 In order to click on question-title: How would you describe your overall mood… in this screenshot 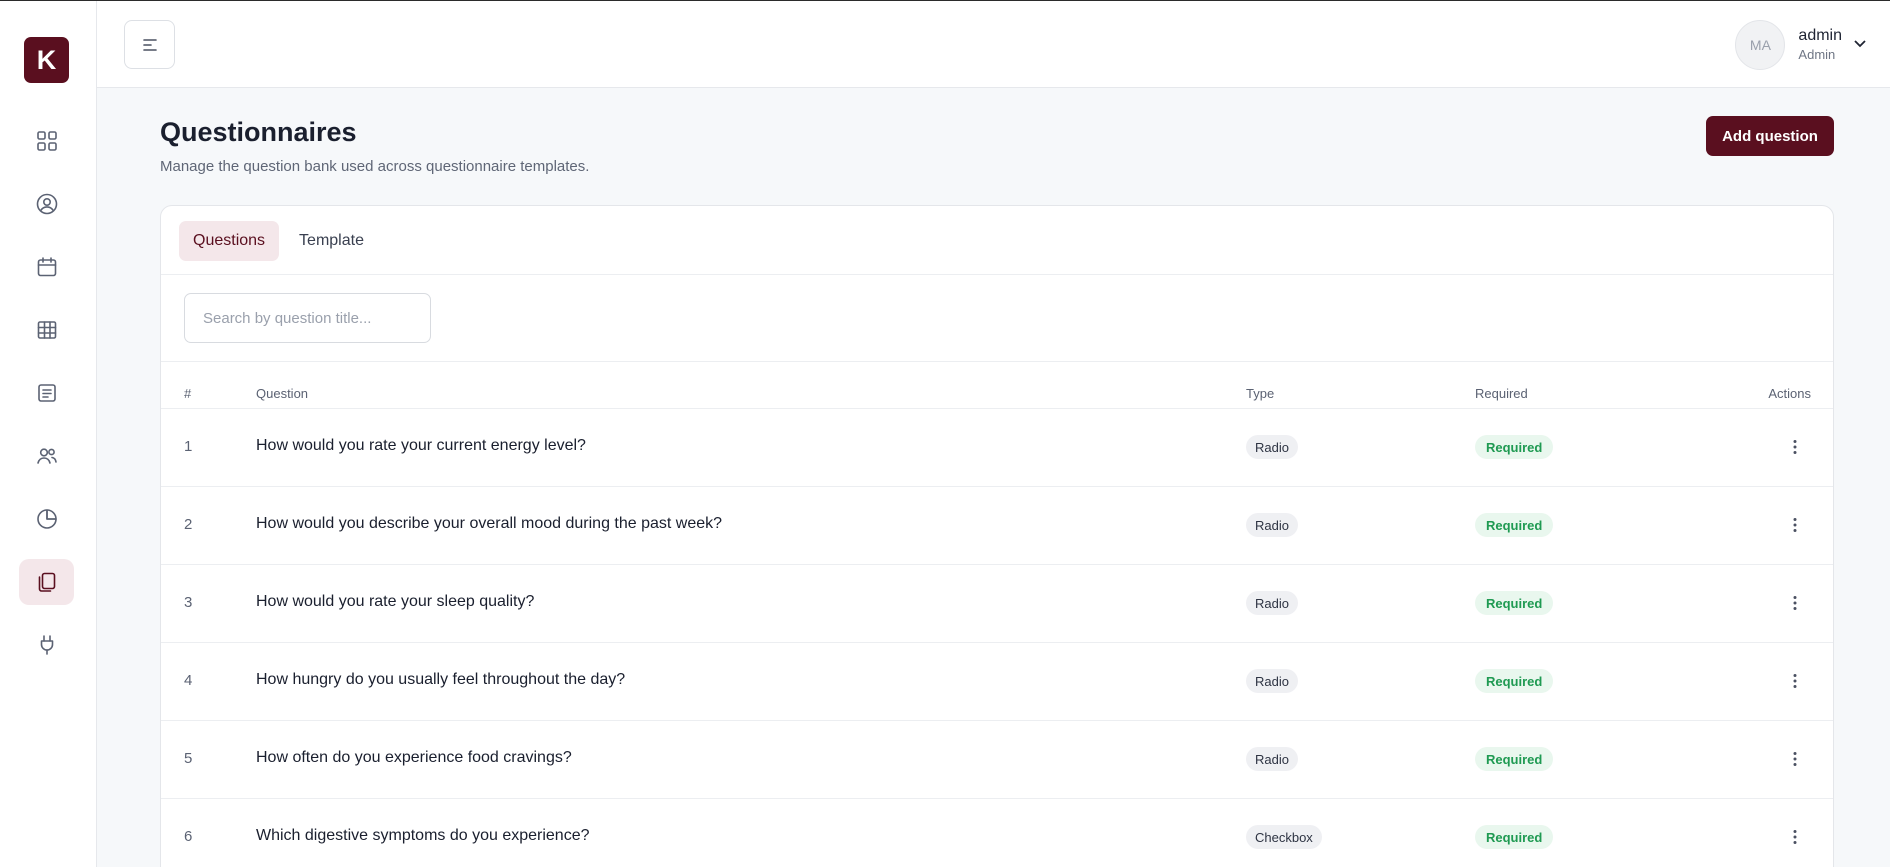, I will do `click(489, 524)`.